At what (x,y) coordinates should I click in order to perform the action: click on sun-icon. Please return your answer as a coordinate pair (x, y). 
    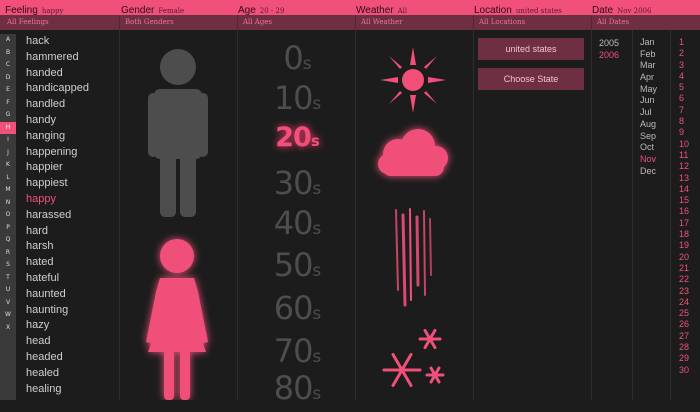
    Looking at the image, I should click on (413, 80).